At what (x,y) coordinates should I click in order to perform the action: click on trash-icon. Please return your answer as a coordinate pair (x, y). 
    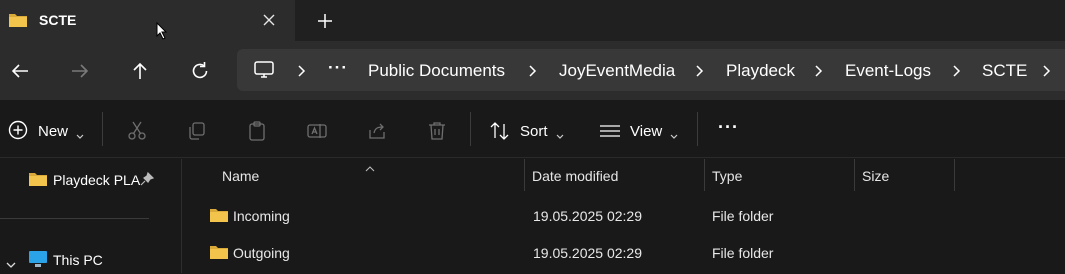
    Looking at the image, I should click on (437, 131).